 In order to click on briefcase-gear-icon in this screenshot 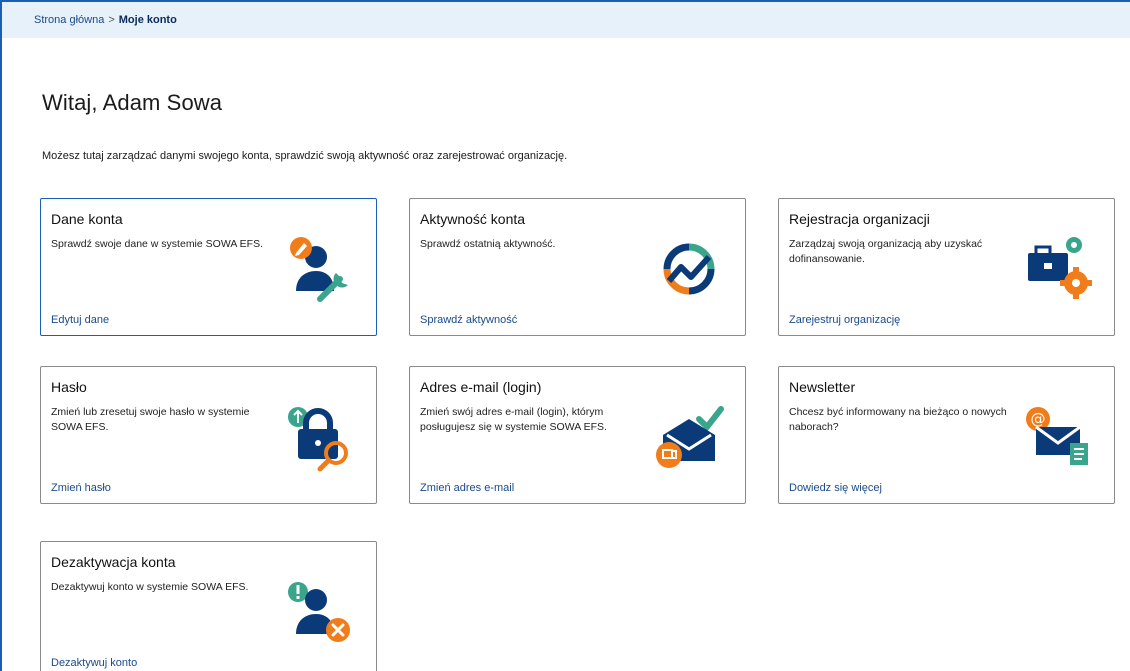, I will do `click(1060, 268)`.